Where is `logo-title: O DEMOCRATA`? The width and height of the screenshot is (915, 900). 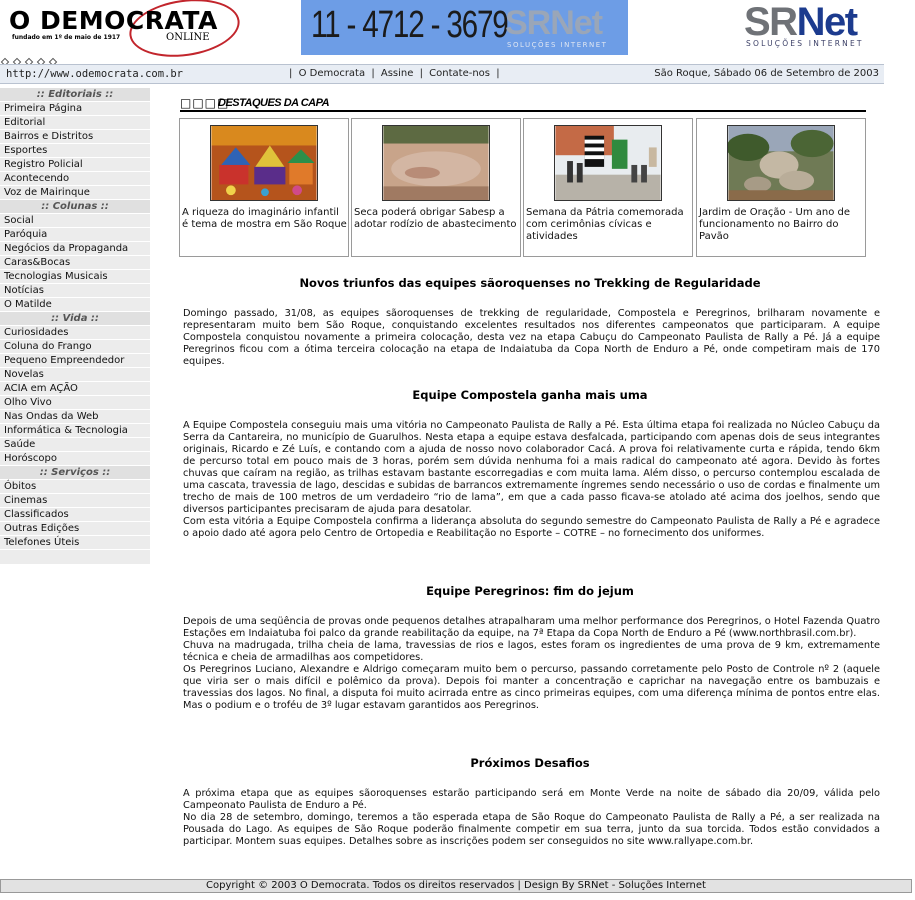
logo-title: O DEMOCRATA is located at coordinates (113, 20).